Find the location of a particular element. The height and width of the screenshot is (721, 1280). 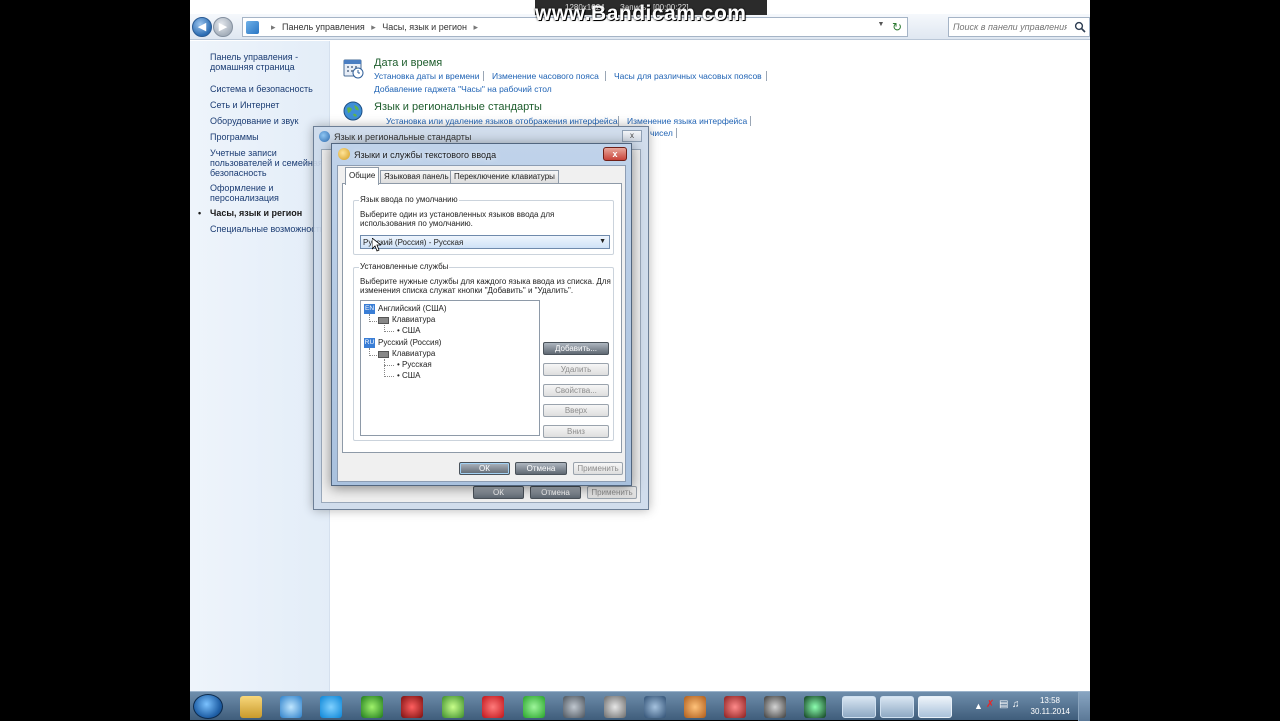

media-recorder-icon is located at coordinates (412, 707).